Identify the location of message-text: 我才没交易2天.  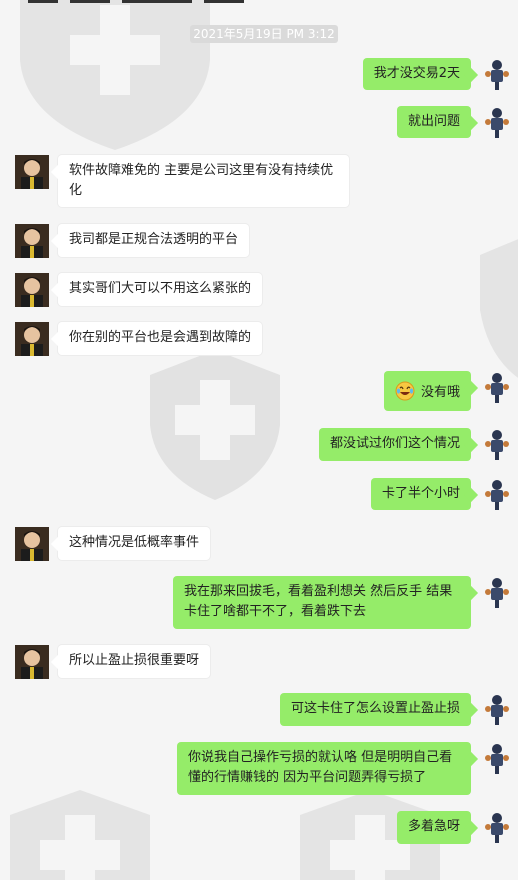
(416, 73).